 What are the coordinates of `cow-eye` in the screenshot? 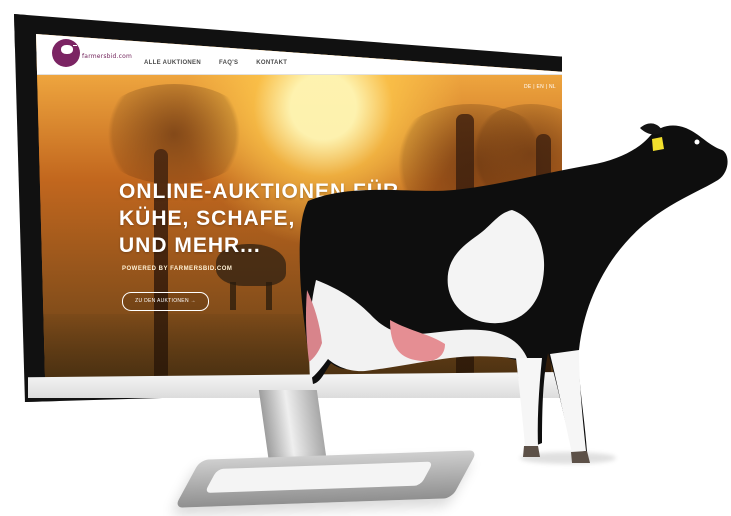 It's located at (697, 142).